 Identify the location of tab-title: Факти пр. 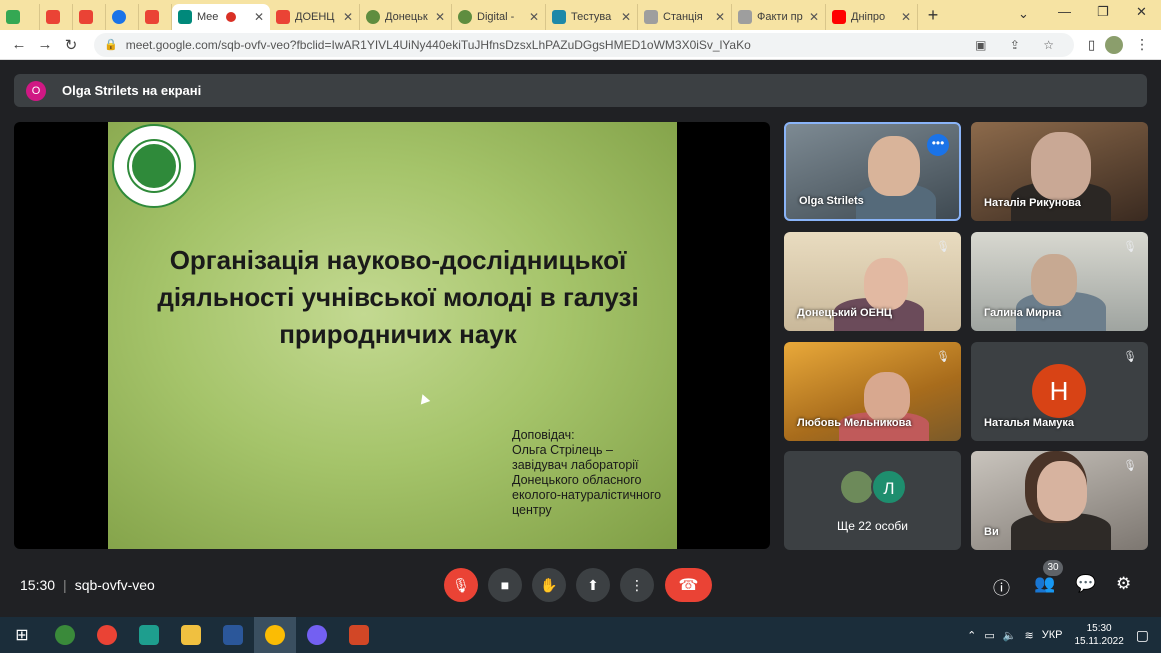
(780, 17).